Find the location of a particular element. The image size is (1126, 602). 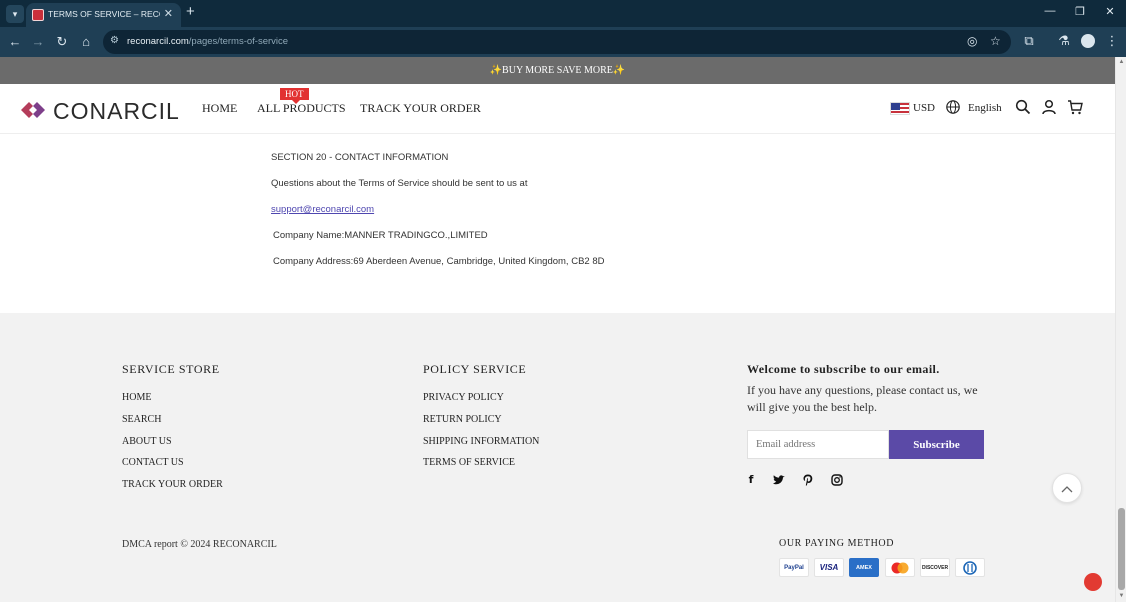

chevron-up-icon is located at coordinates (1067, 489).